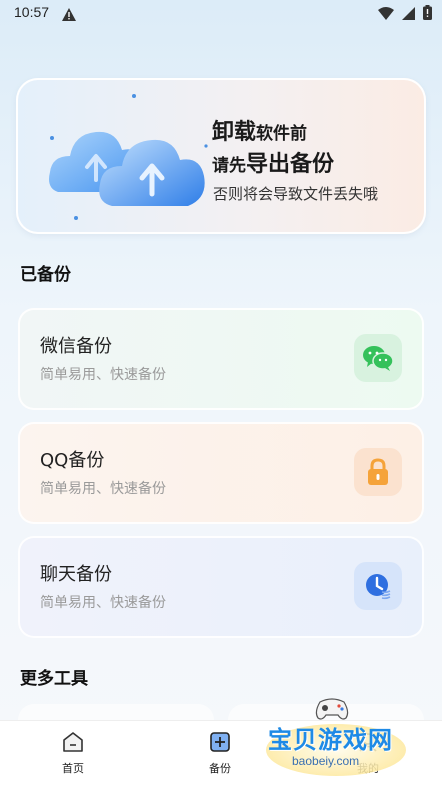 The width and height of the screenshot is (442, 785). I want to click on battery-icon, so click(427, 14).